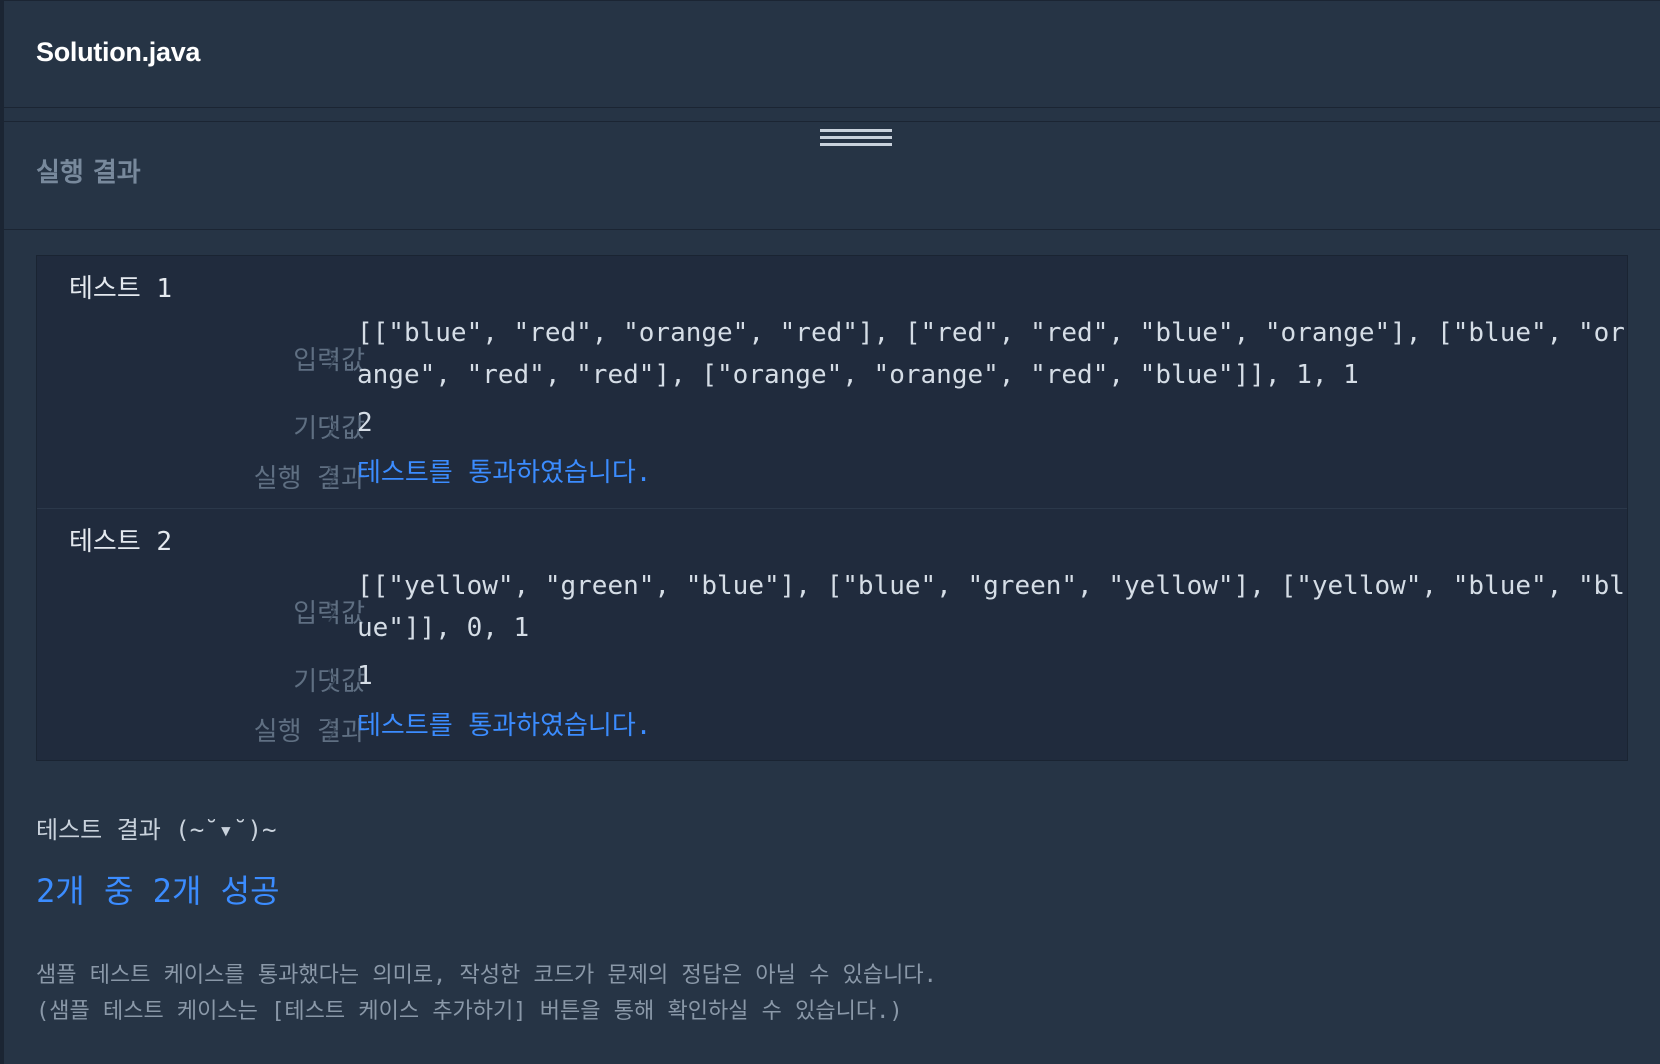 The height and width of the screenshot is (1064, 1660). I want to click on results-header: 실행 결과, so click(832, 176).